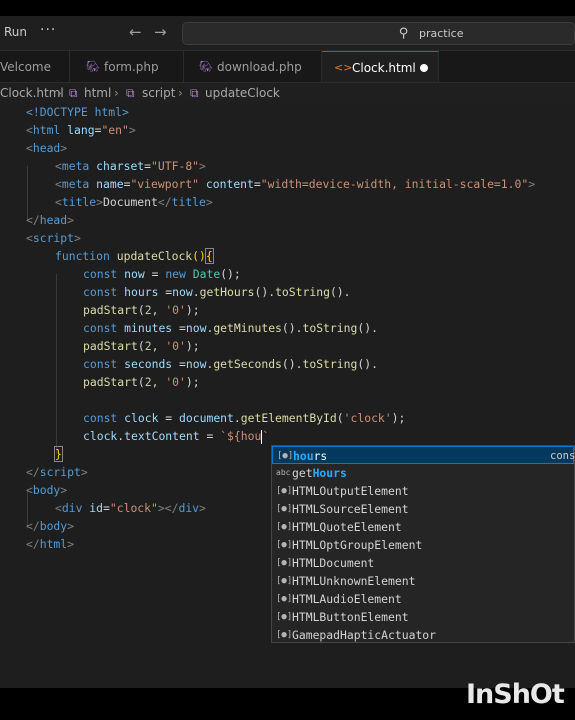 Image resolution: width=575 pixels, height=720 pixels. What do you see at coordinates (188, 202) in the screenshot?
I see `token: title` at bounding box center [188, 202].